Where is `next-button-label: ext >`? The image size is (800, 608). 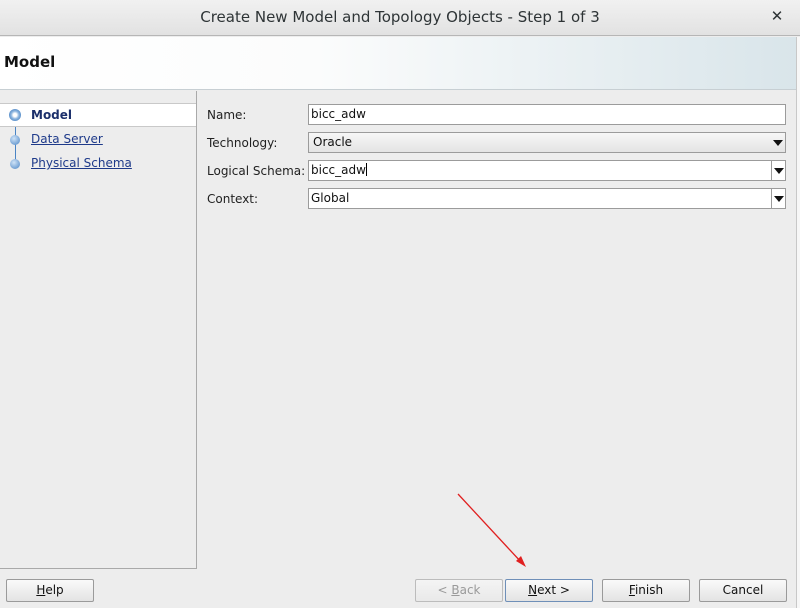 next-button-label: ext > is located at coordinates (553, 590).